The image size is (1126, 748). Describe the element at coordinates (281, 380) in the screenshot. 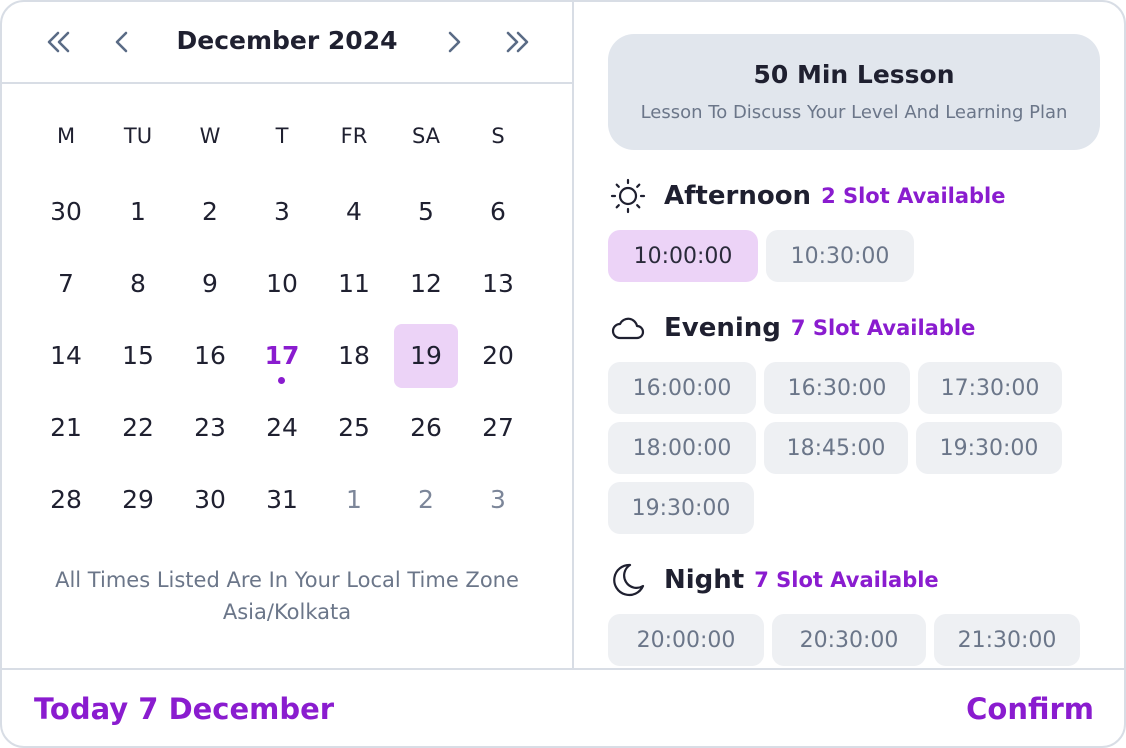

I see `today-dot-indicator` at that location.